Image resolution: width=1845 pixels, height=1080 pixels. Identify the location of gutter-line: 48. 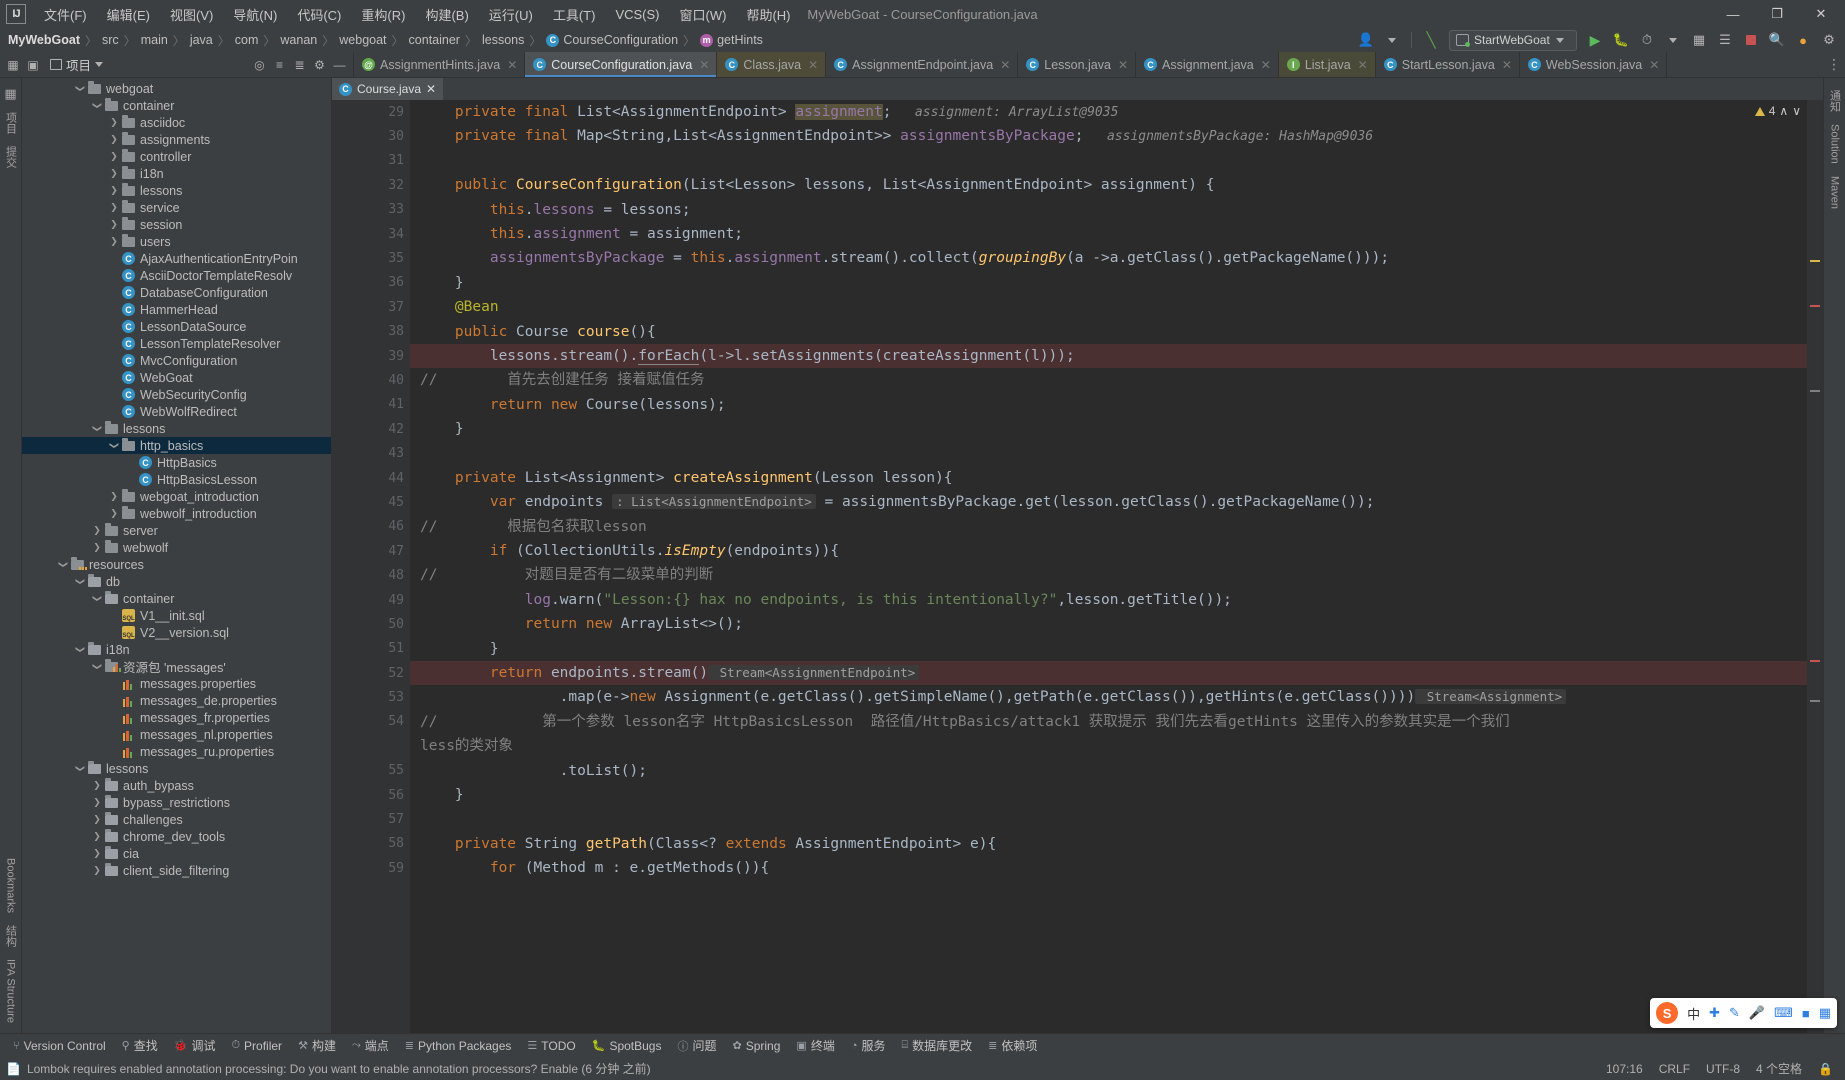
(371, 575).